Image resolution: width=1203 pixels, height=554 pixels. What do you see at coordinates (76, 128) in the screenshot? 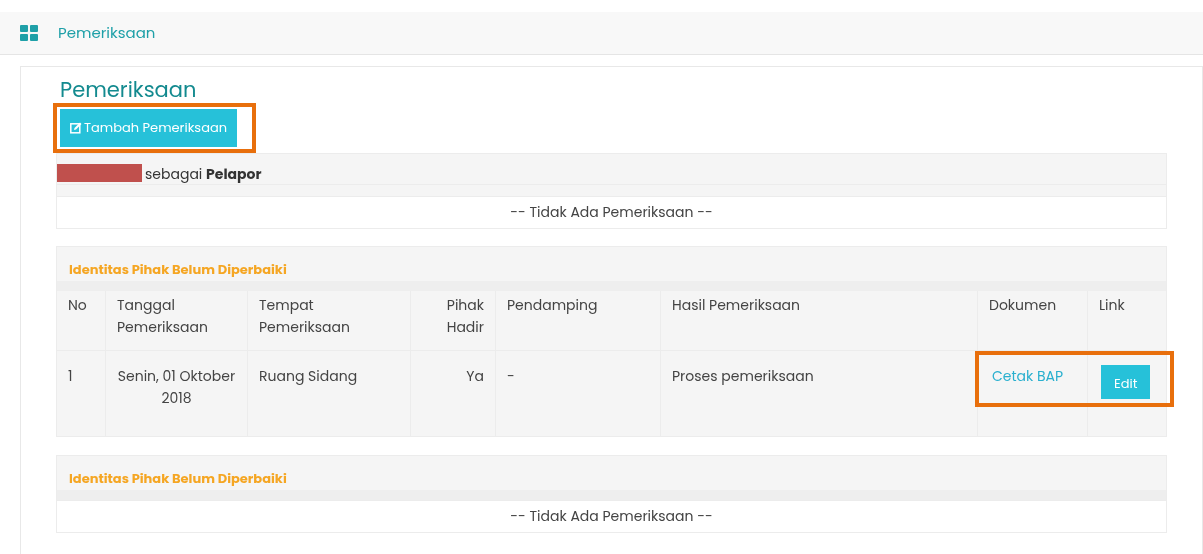
I see `edit-icon` at bounding box center [76, 128].